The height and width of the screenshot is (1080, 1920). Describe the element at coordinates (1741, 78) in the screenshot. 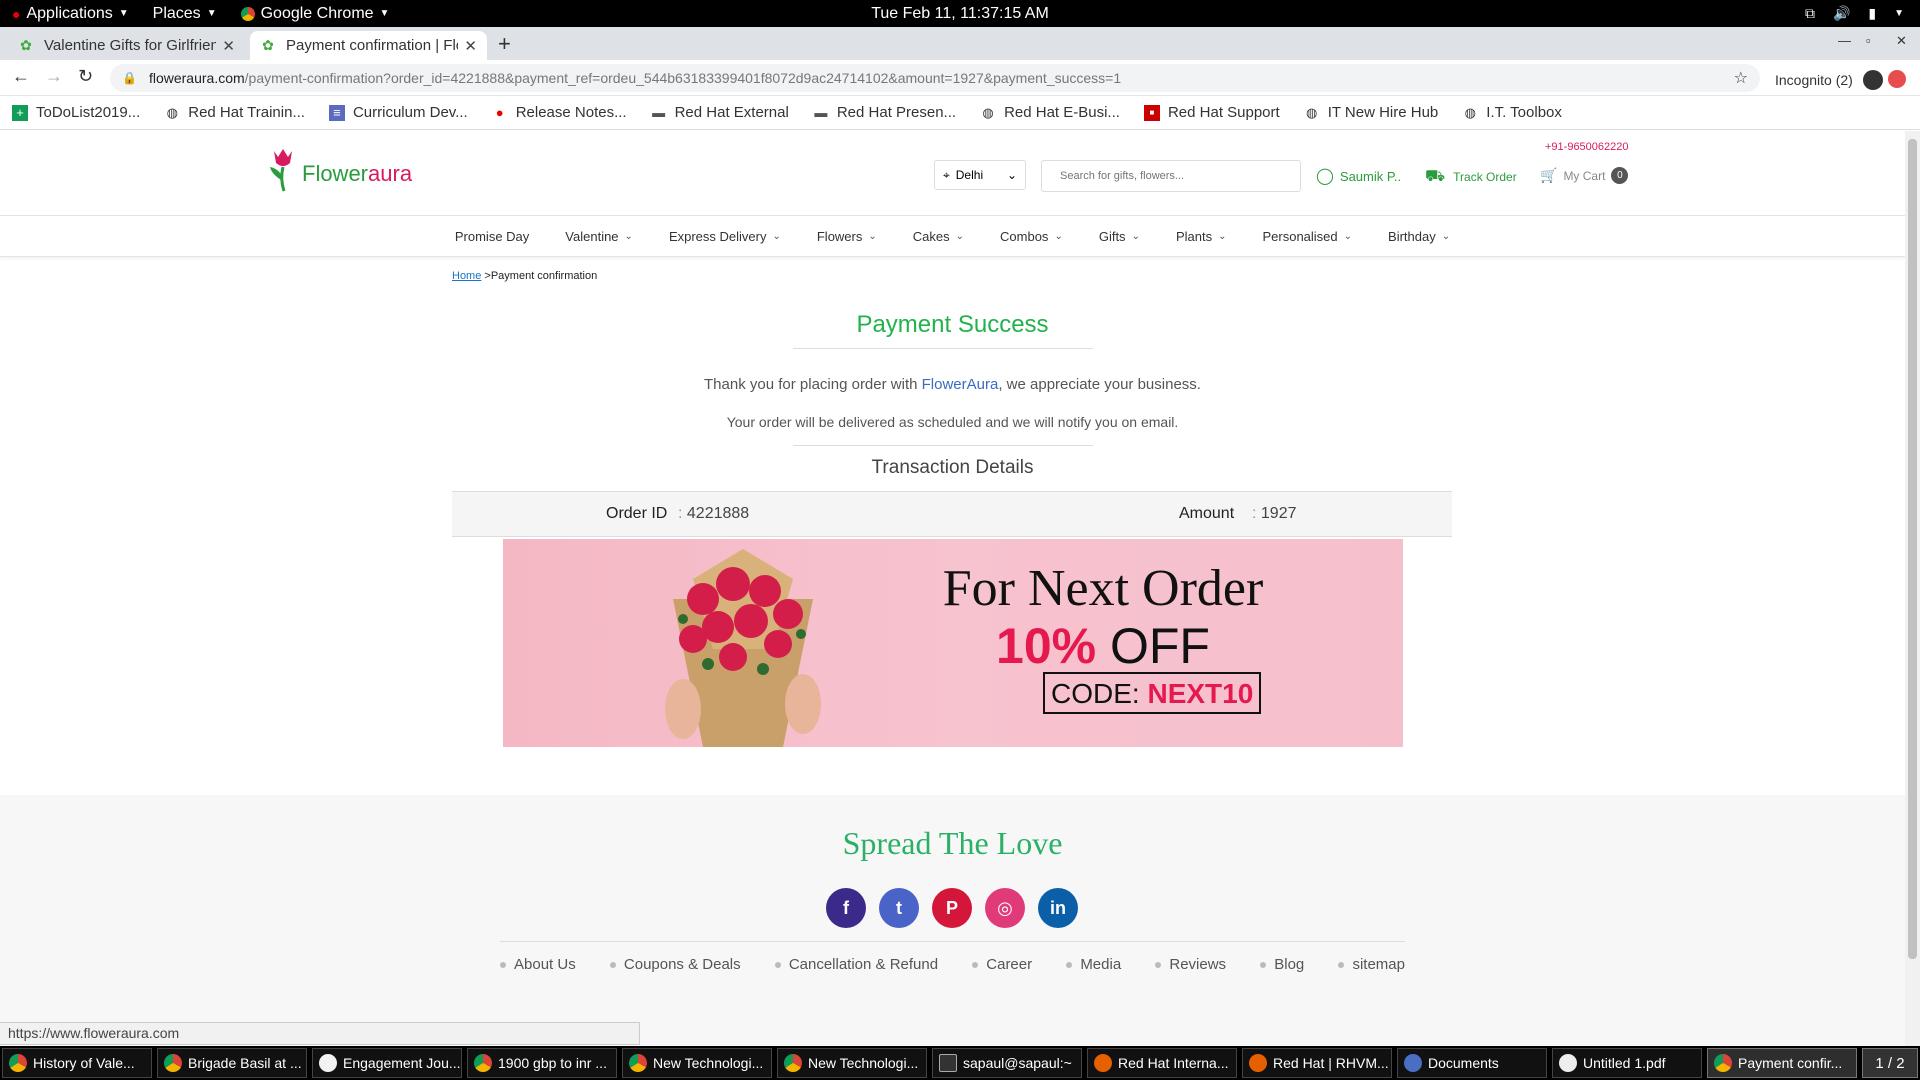

I see `bookmark-star-icon: ☆` at that location.